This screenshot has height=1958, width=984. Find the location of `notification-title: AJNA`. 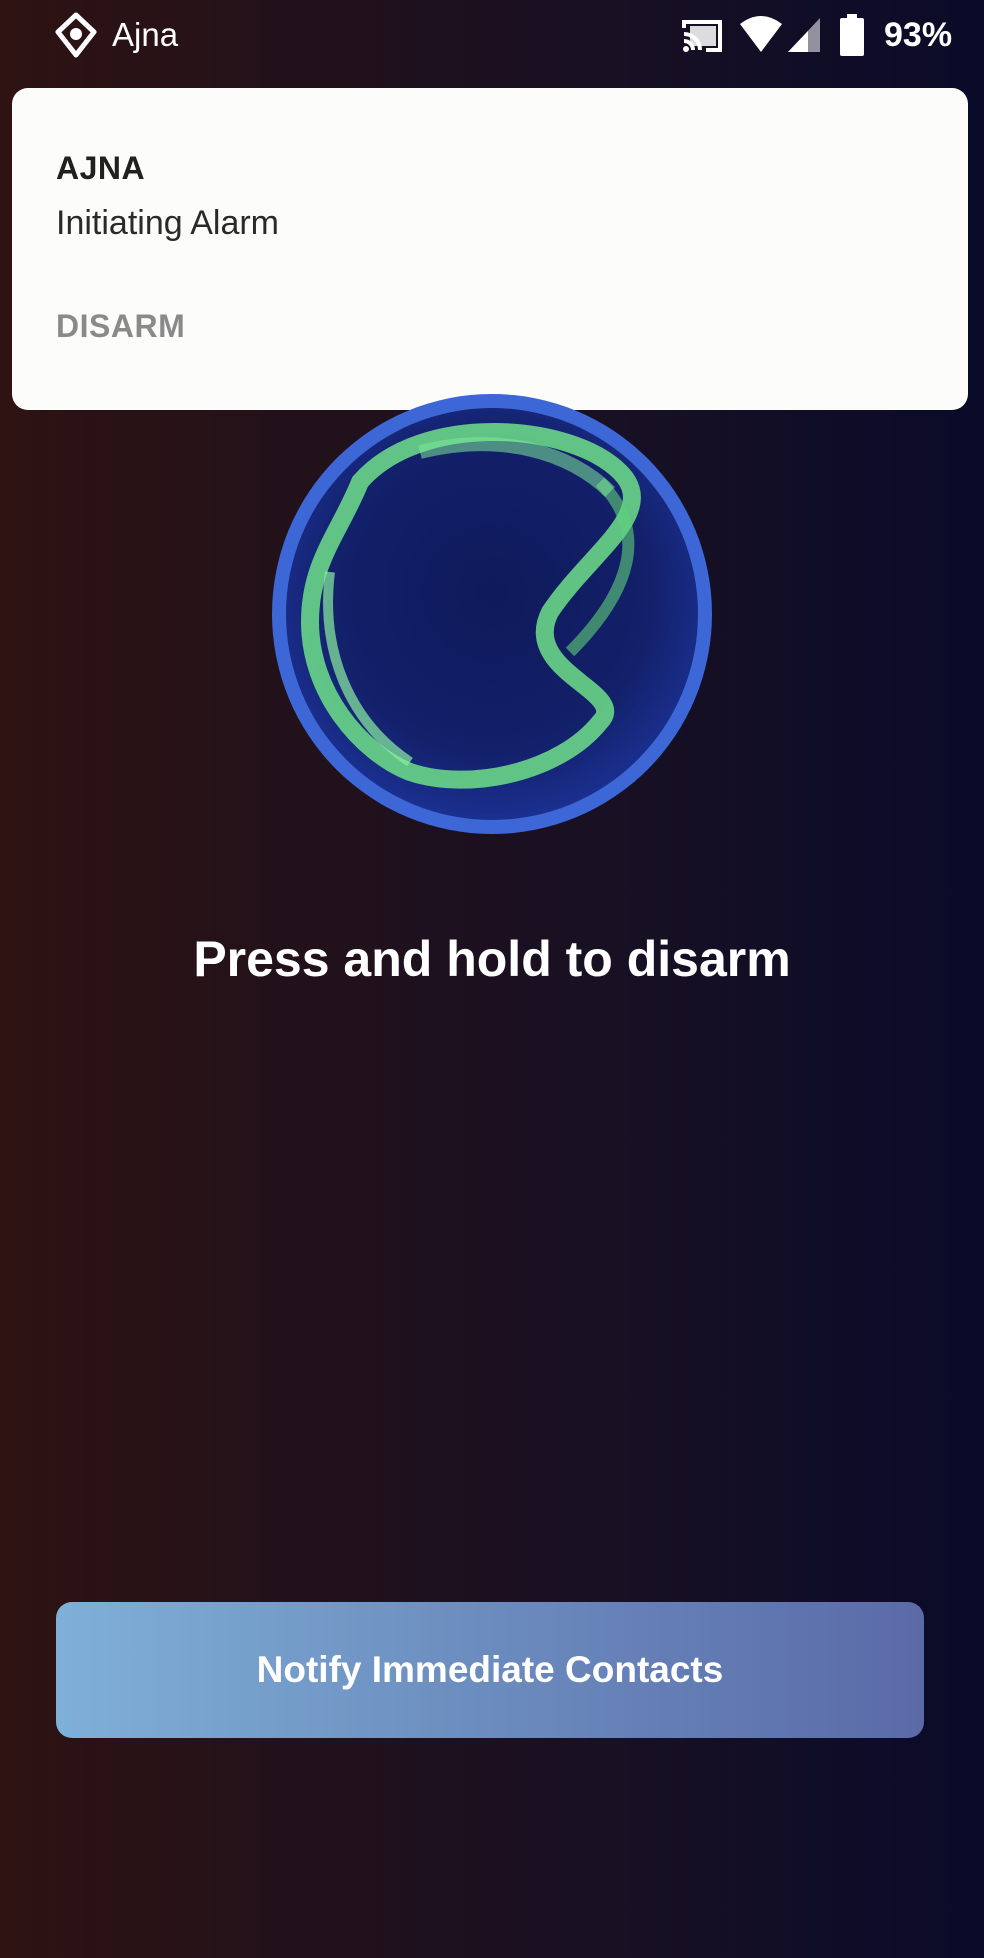

notification-title: AJNA is located at coordinates (101, 168).